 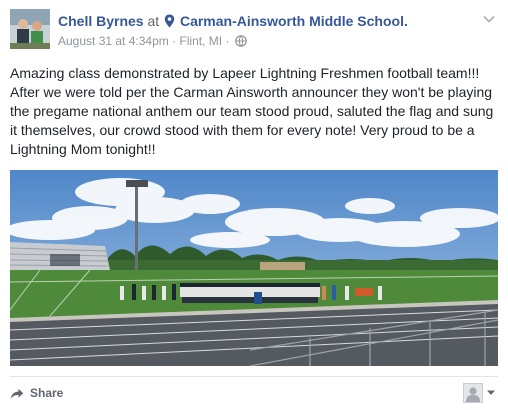 What do you see at coordinates (240, 43) in the screenshot?
I see `globe-icon` at bounding box center [240, 43].